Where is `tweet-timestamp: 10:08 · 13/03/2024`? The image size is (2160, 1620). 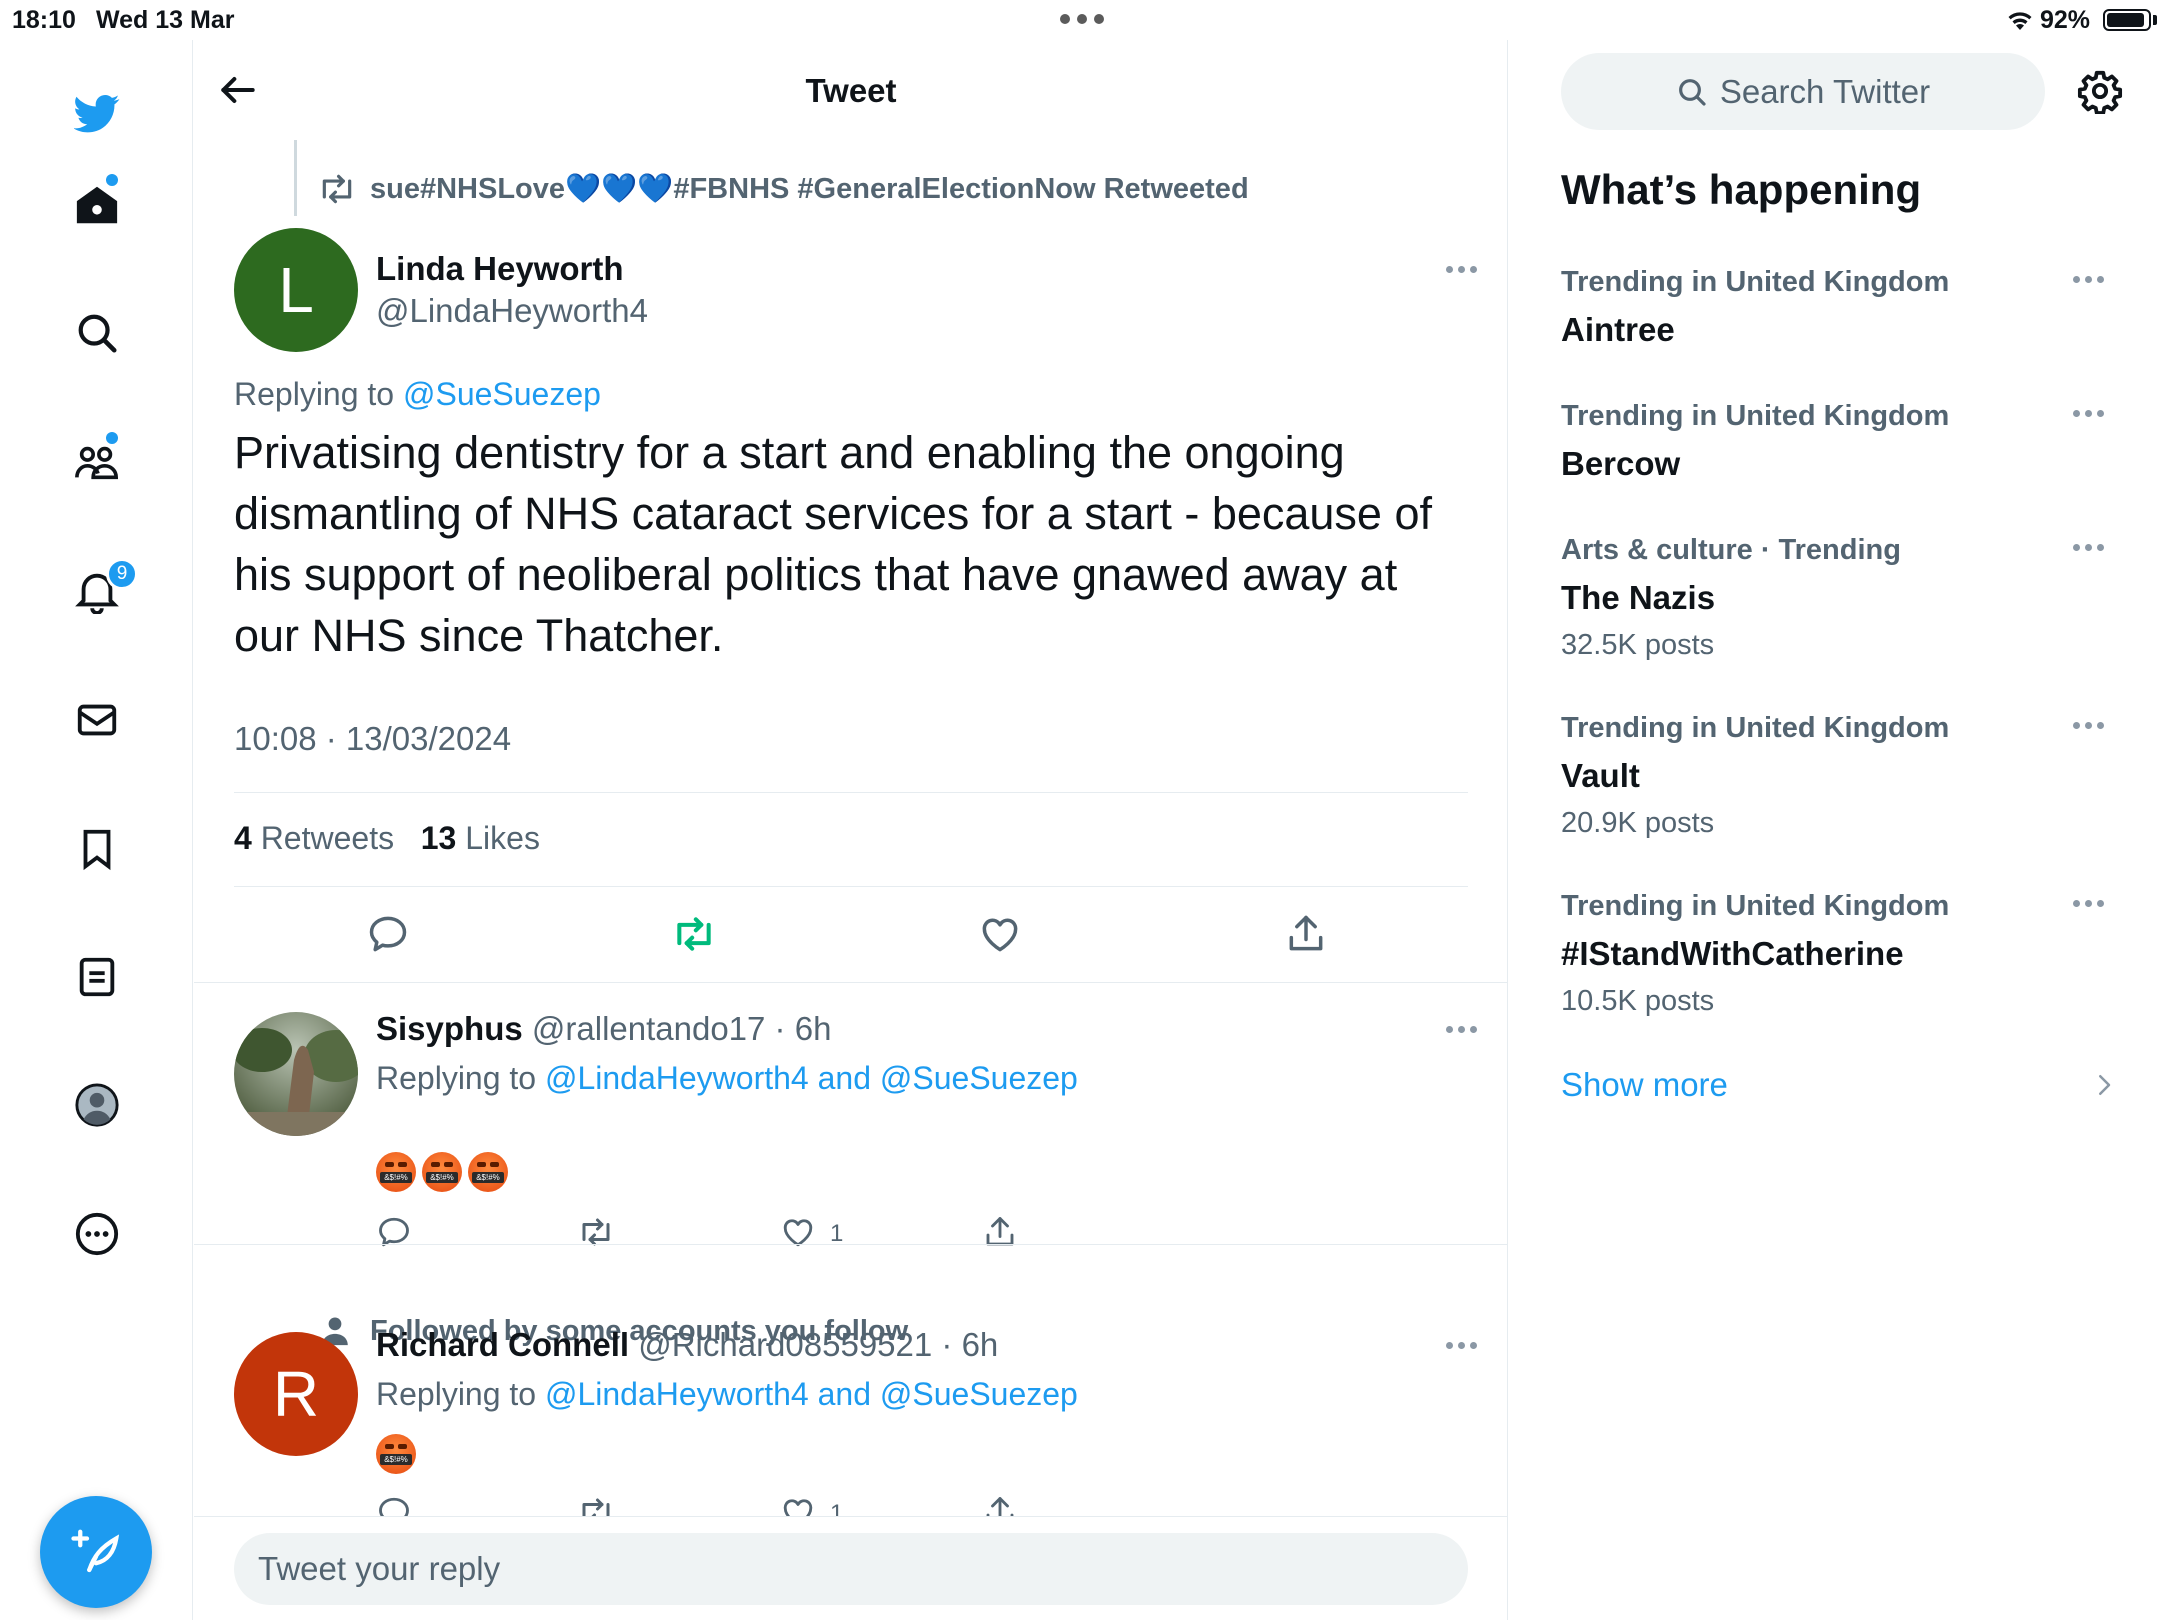
tweet-timestamp: 10:08 · 13/03/2024 is located at coordinates (372, 739).